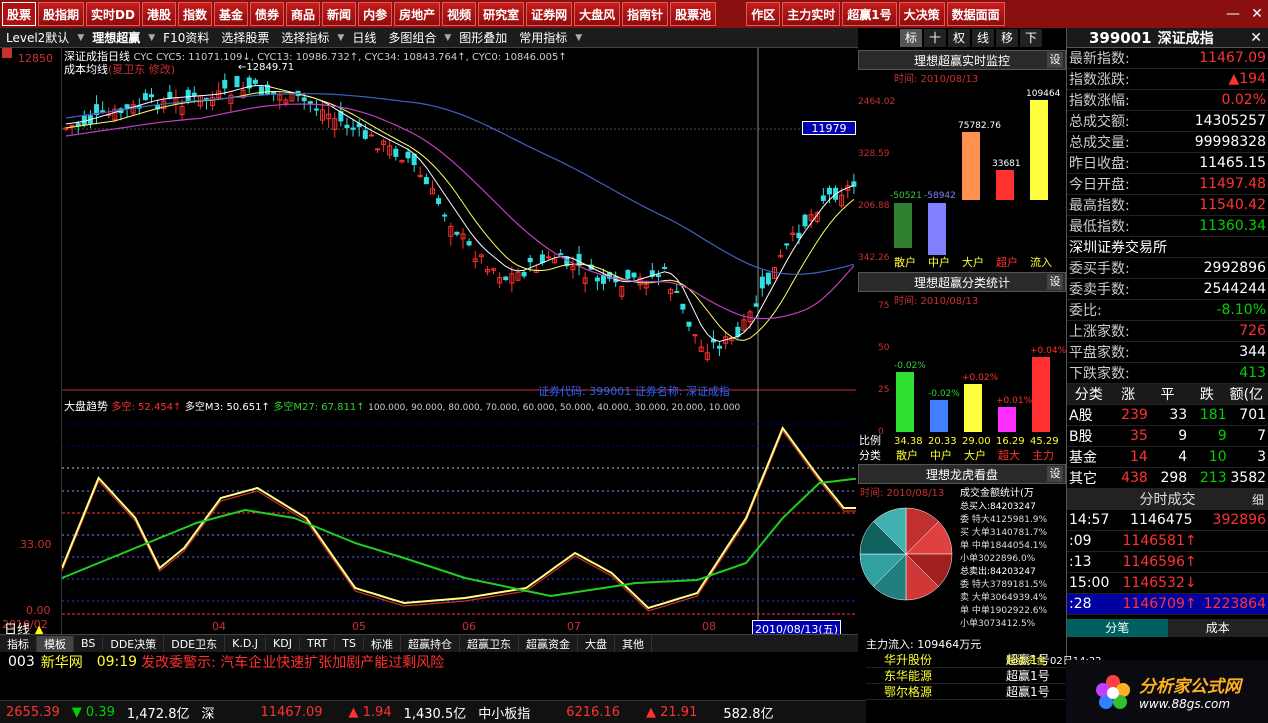 This screenshot has width=1268, height=723. What do you see at coordinates (412, 37) in the screenshot?
I see `toolbar-item-6: 多图组合` at bounding box center [412, 37].